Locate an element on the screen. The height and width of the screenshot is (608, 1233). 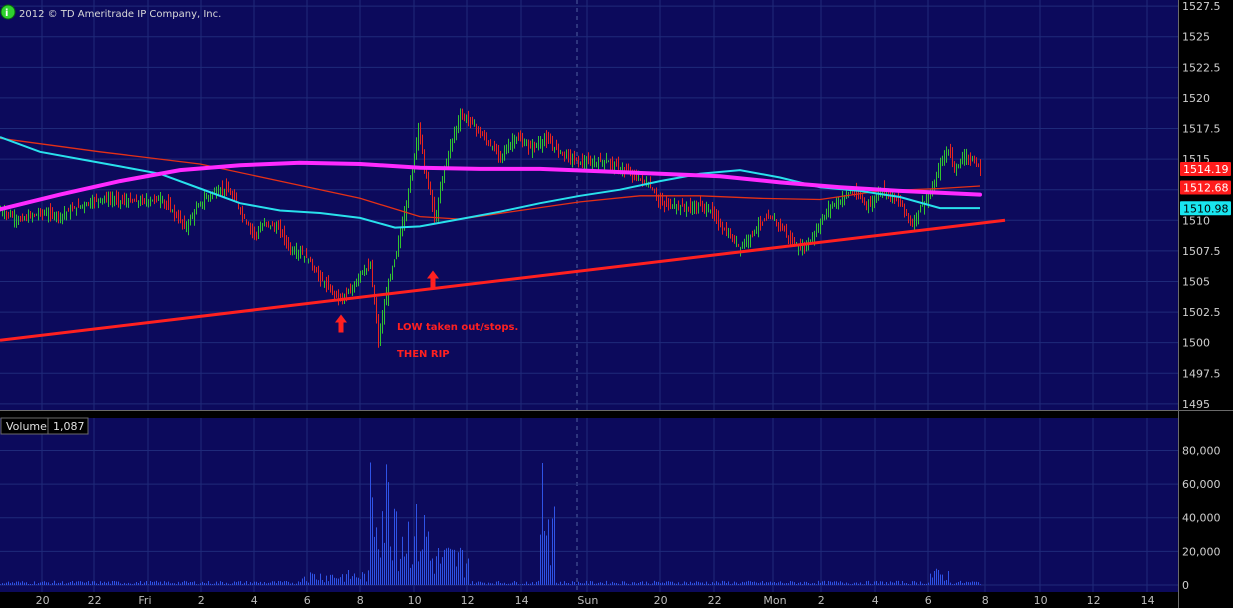
annotation-then-rip: THEN RIP is located at coordinates (423, 354).